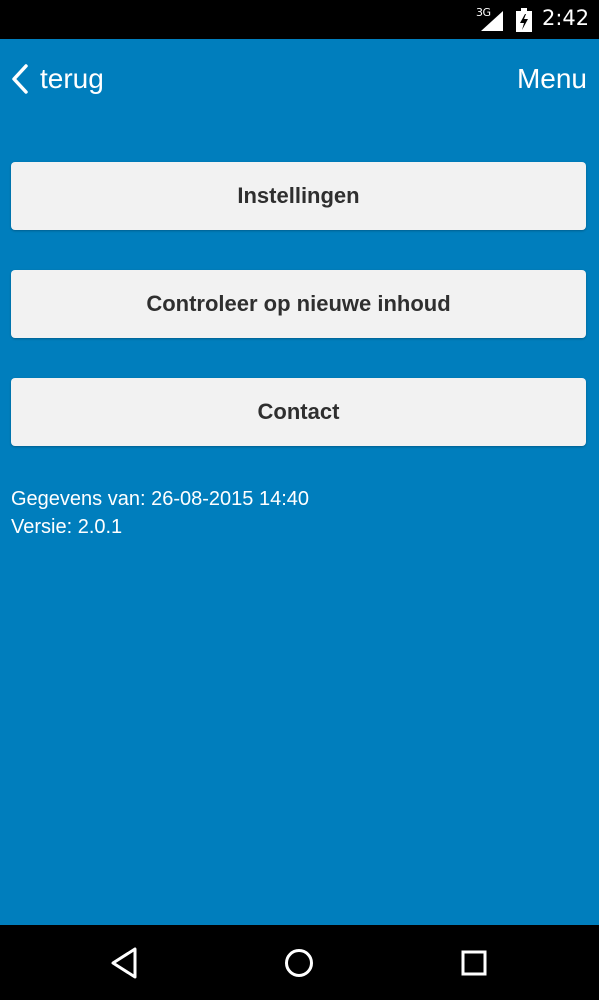 This screenshot has width=599, height=1000. Describe the element at coordinates (299, 19) in the screenshot. I see `status-bar: 3G 2:42` at that location.